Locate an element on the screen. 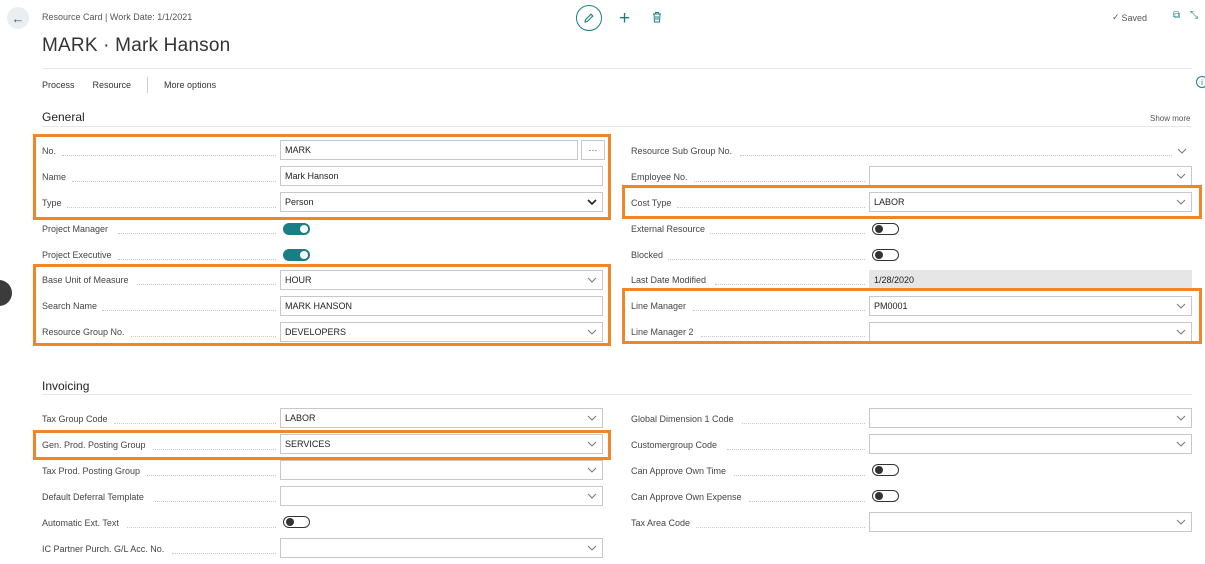  project-manager-toggle is located at coordinates (296, 229).